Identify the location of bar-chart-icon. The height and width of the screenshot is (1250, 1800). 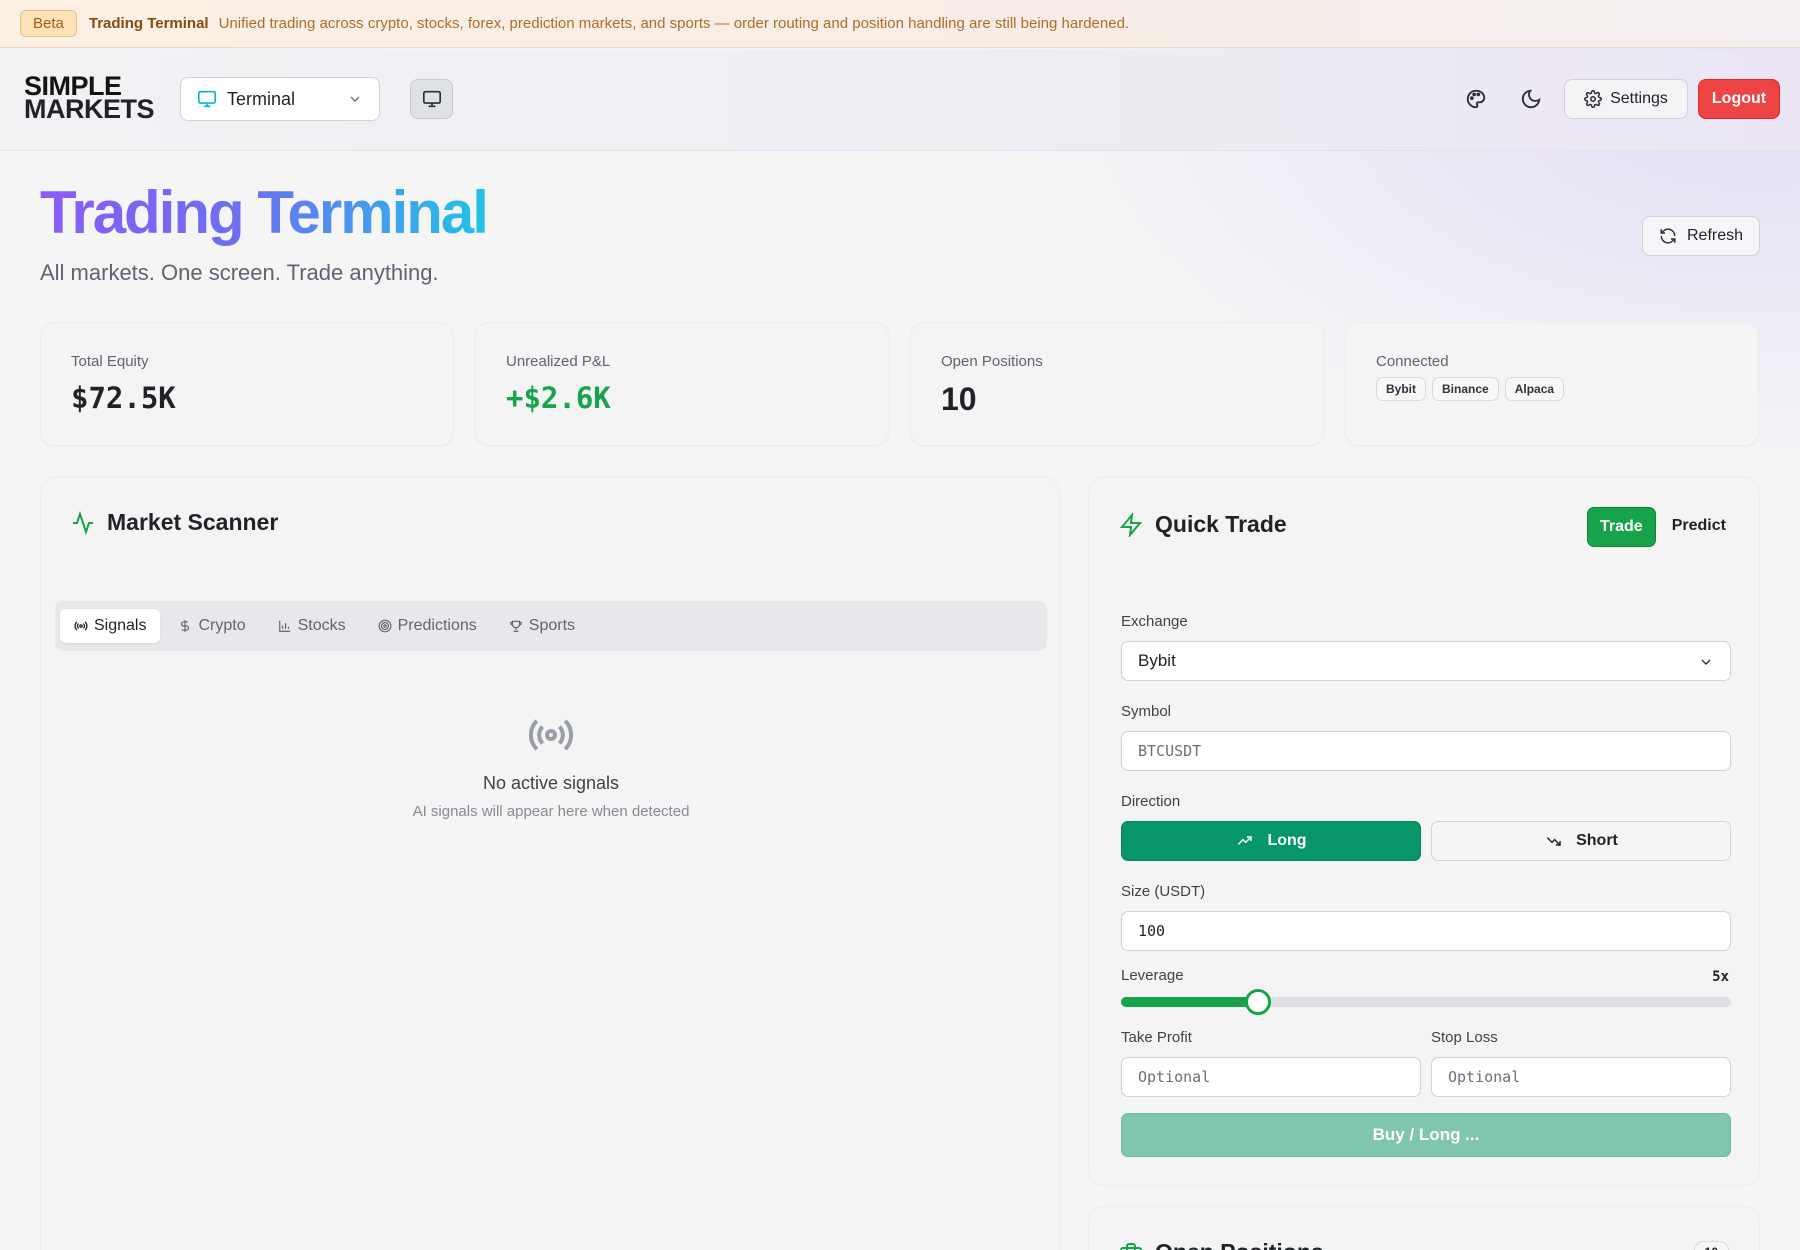
(285, 626).